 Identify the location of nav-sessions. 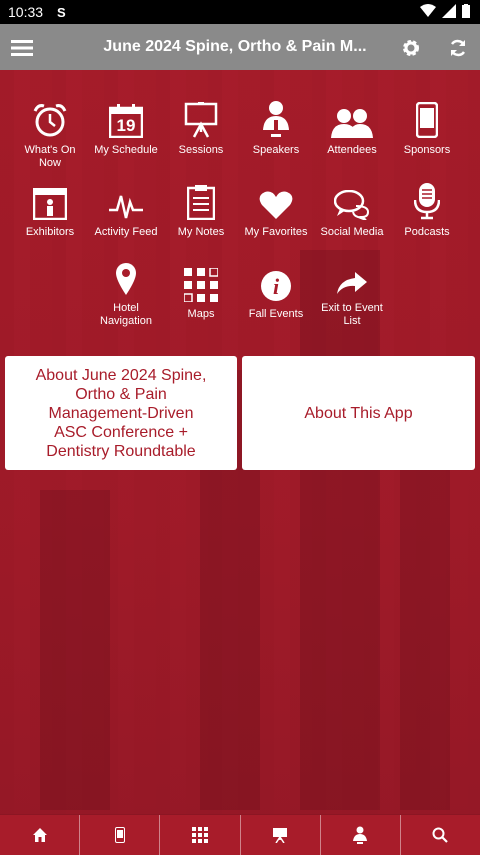
(281, 835).